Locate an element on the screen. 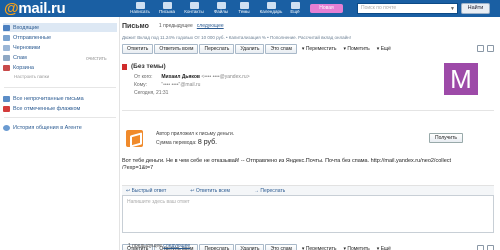  title-row: Письмо 1 предыдущее следующее is located at coordinates (173, 26).